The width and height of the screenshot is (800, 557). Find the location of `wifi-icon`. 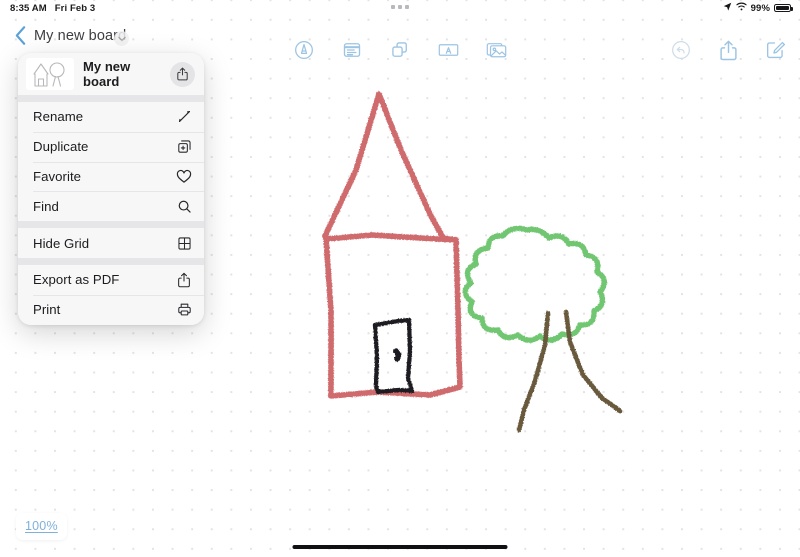

wifi-icon is located at coordinates (741, 8).